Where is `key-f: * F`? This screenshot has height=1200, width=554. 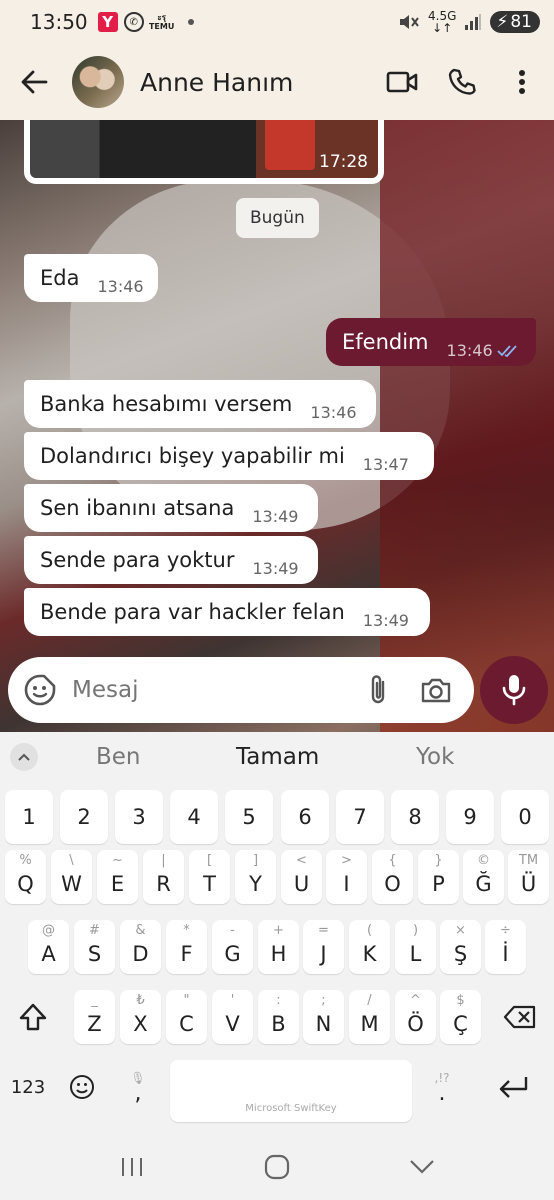
key-f: * F is located at coordinates (186, 947).